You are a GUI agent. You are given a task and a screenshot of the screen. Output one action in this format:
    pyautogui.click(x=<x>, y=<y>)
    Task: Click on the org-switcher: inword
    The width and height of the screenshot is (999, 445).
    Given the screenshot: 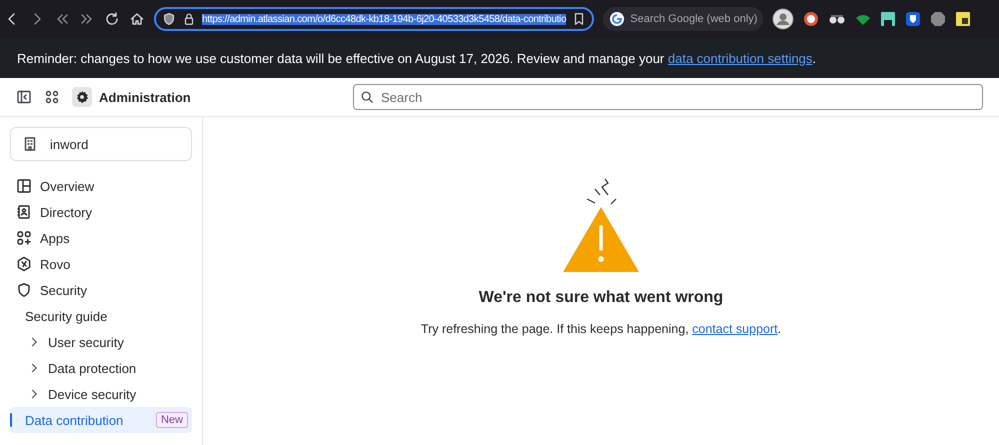 What is the action you would take?
    pyautogui.click(x=101, y=144)
    